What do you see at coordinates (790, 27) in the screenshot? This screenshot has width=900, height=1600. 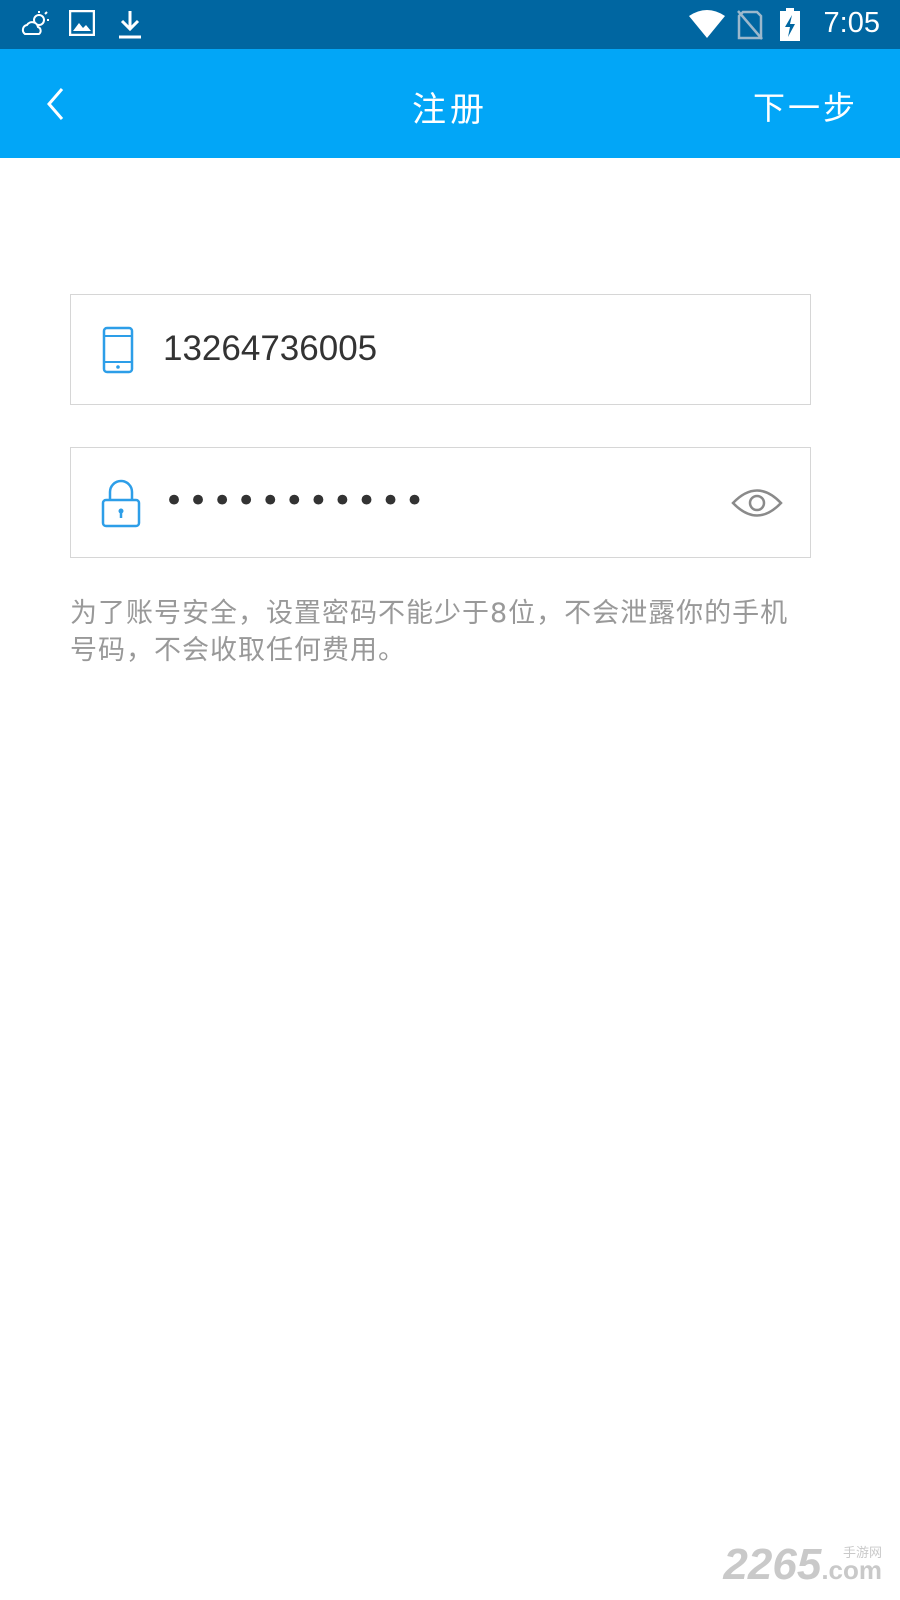 I see `battery-charging-icon` at bounding box center [790, 27].